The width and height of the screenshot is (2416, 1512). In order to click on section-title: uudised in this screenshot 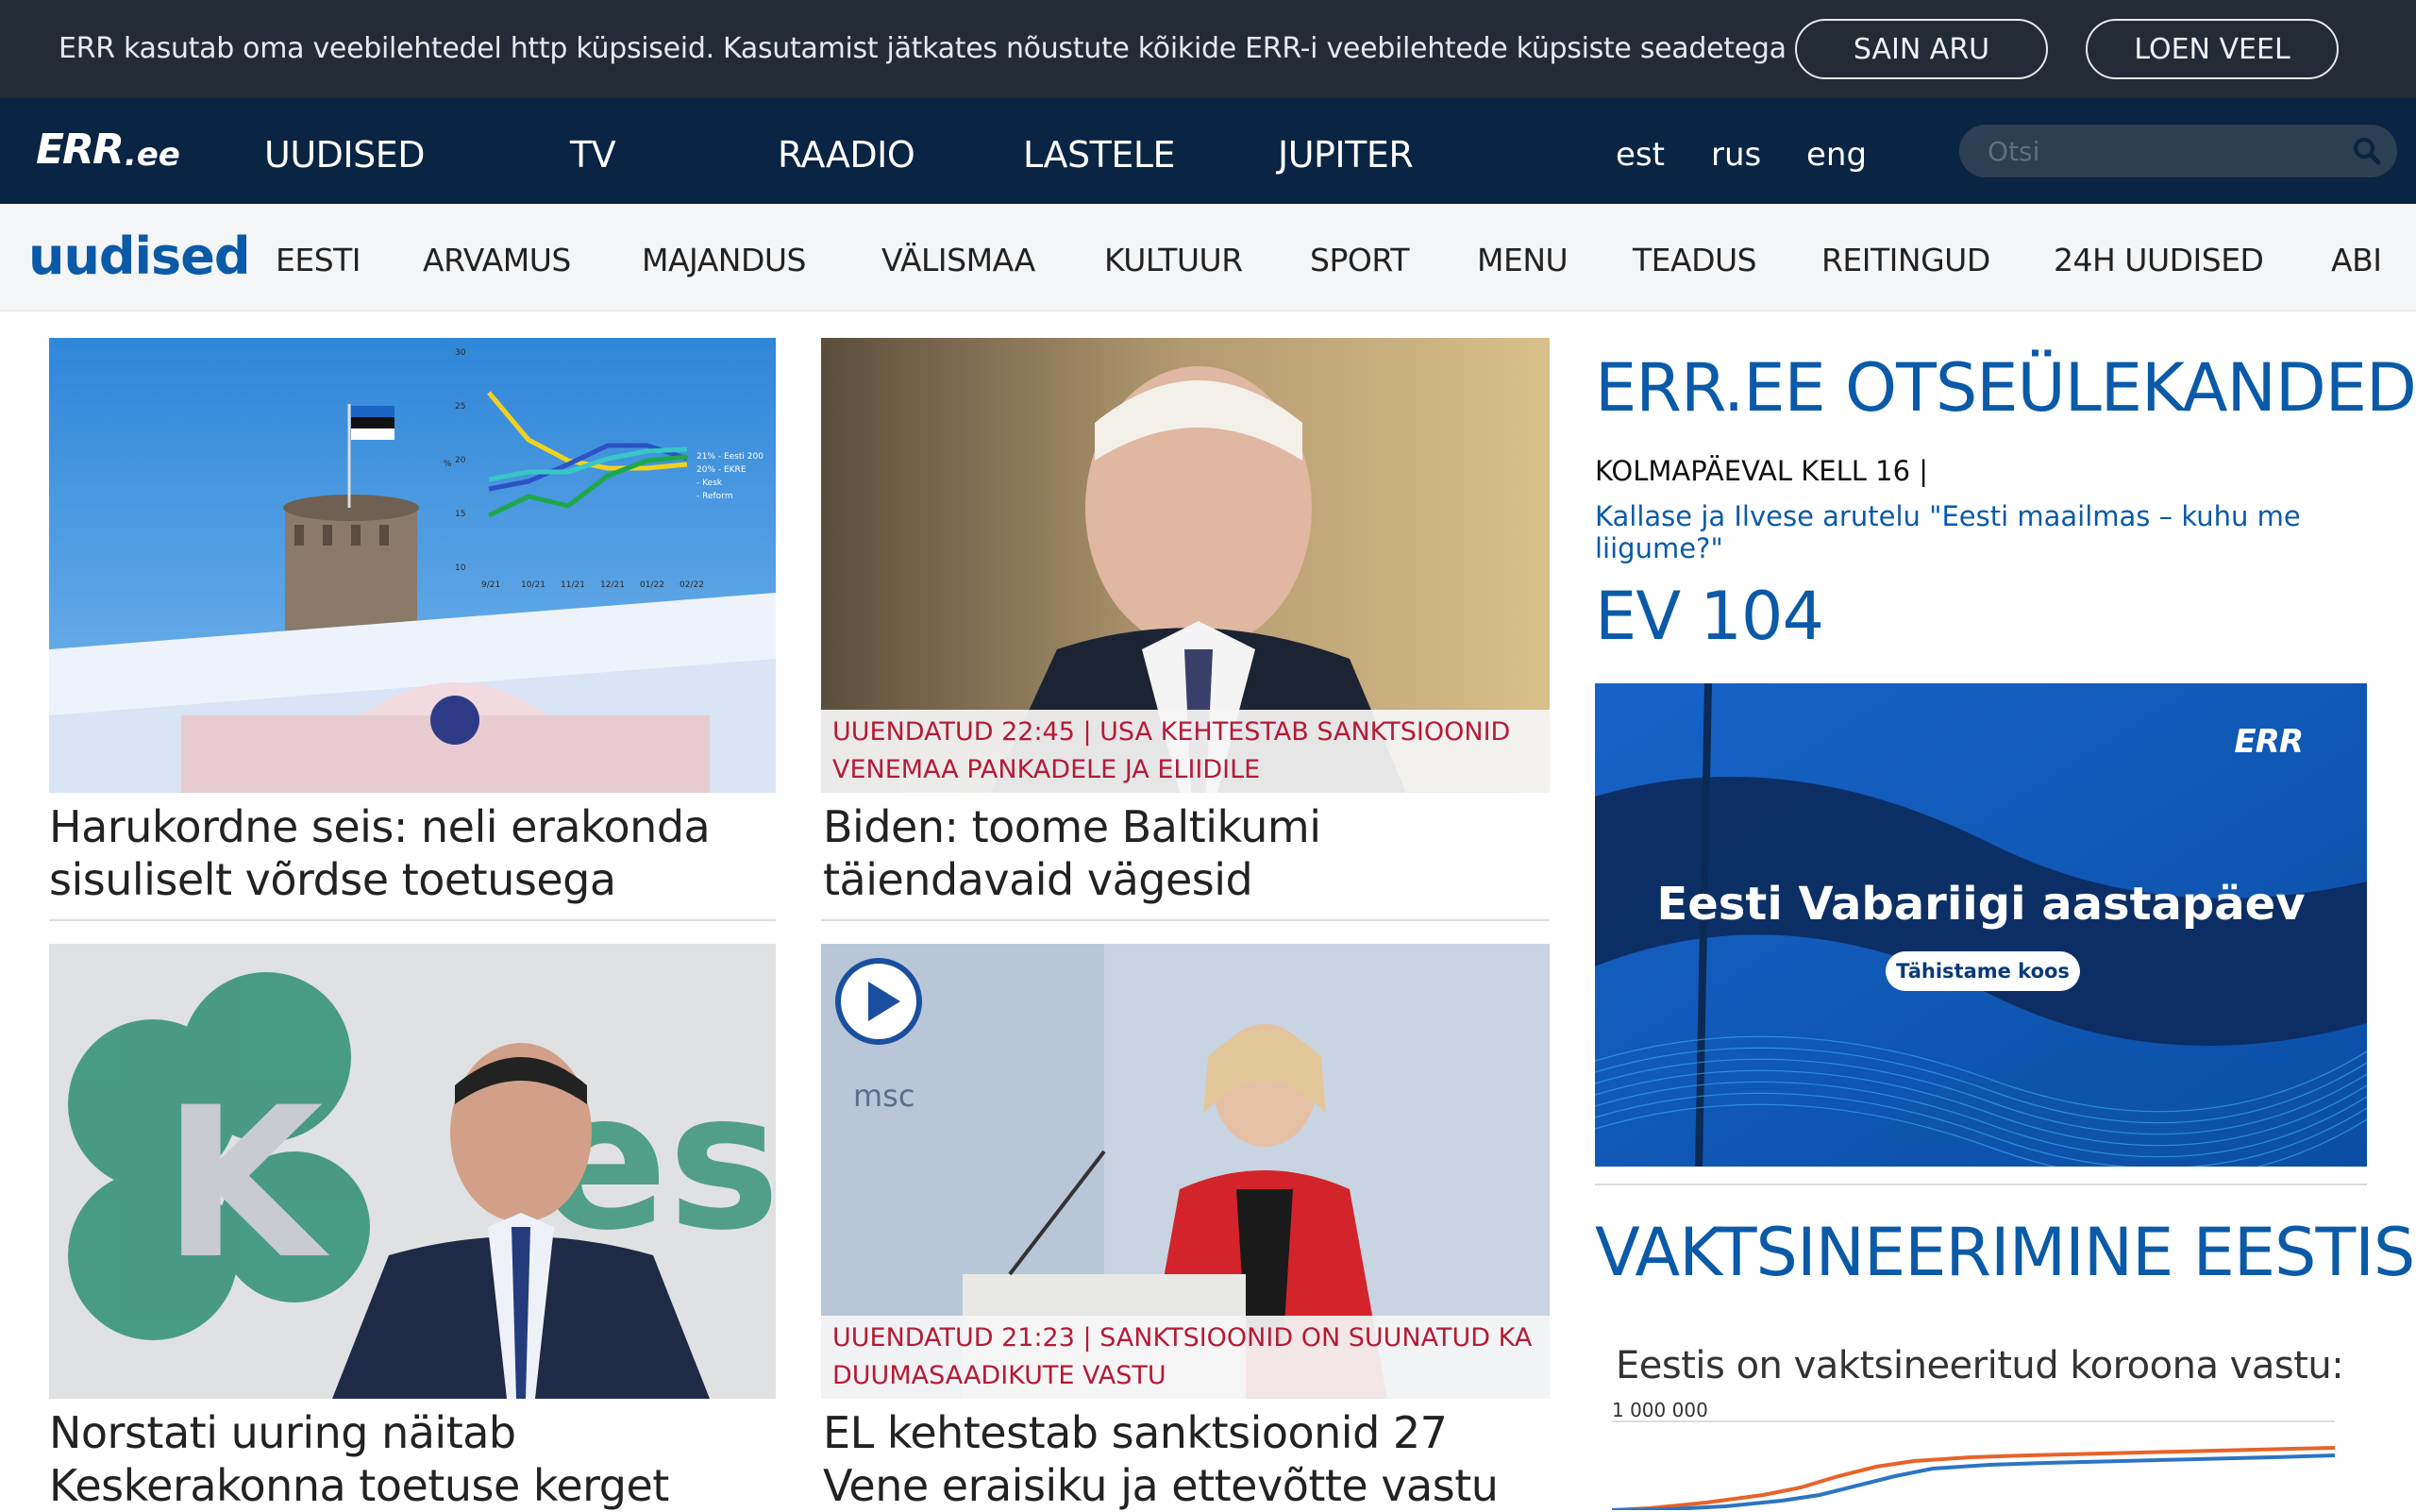, I will do `click(139, 256)`.